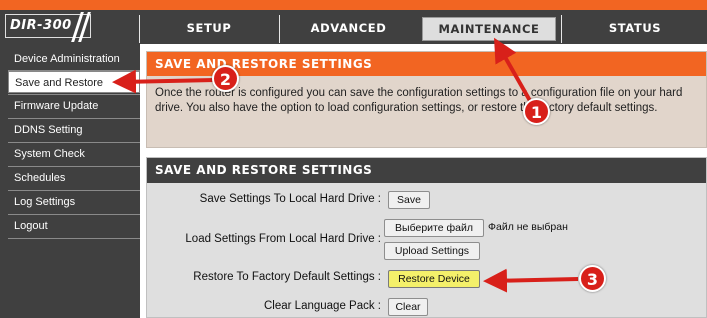 This screenshot has width=707, height=318. Describe the element at coordinates (74, 82) in the screenshot. I see `sidebar-item-save-and-restore: Save and Restore` at that location.